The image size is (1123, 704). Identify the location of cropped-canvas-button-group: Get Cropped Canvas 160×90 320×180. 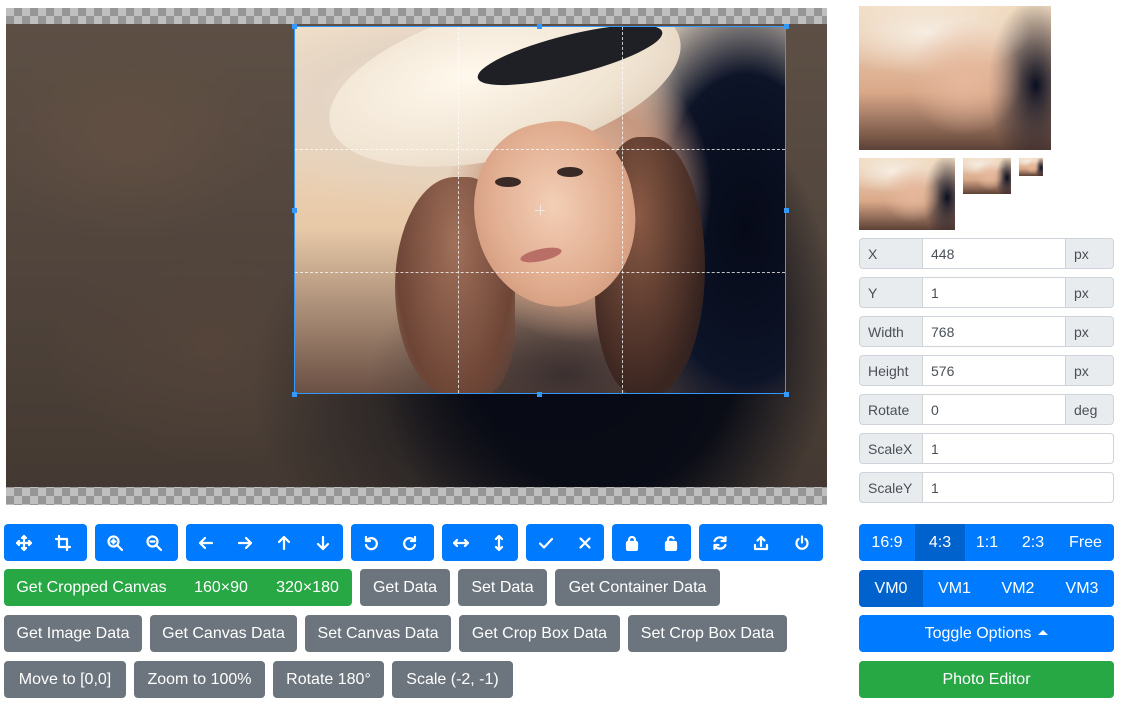
(178, 587).